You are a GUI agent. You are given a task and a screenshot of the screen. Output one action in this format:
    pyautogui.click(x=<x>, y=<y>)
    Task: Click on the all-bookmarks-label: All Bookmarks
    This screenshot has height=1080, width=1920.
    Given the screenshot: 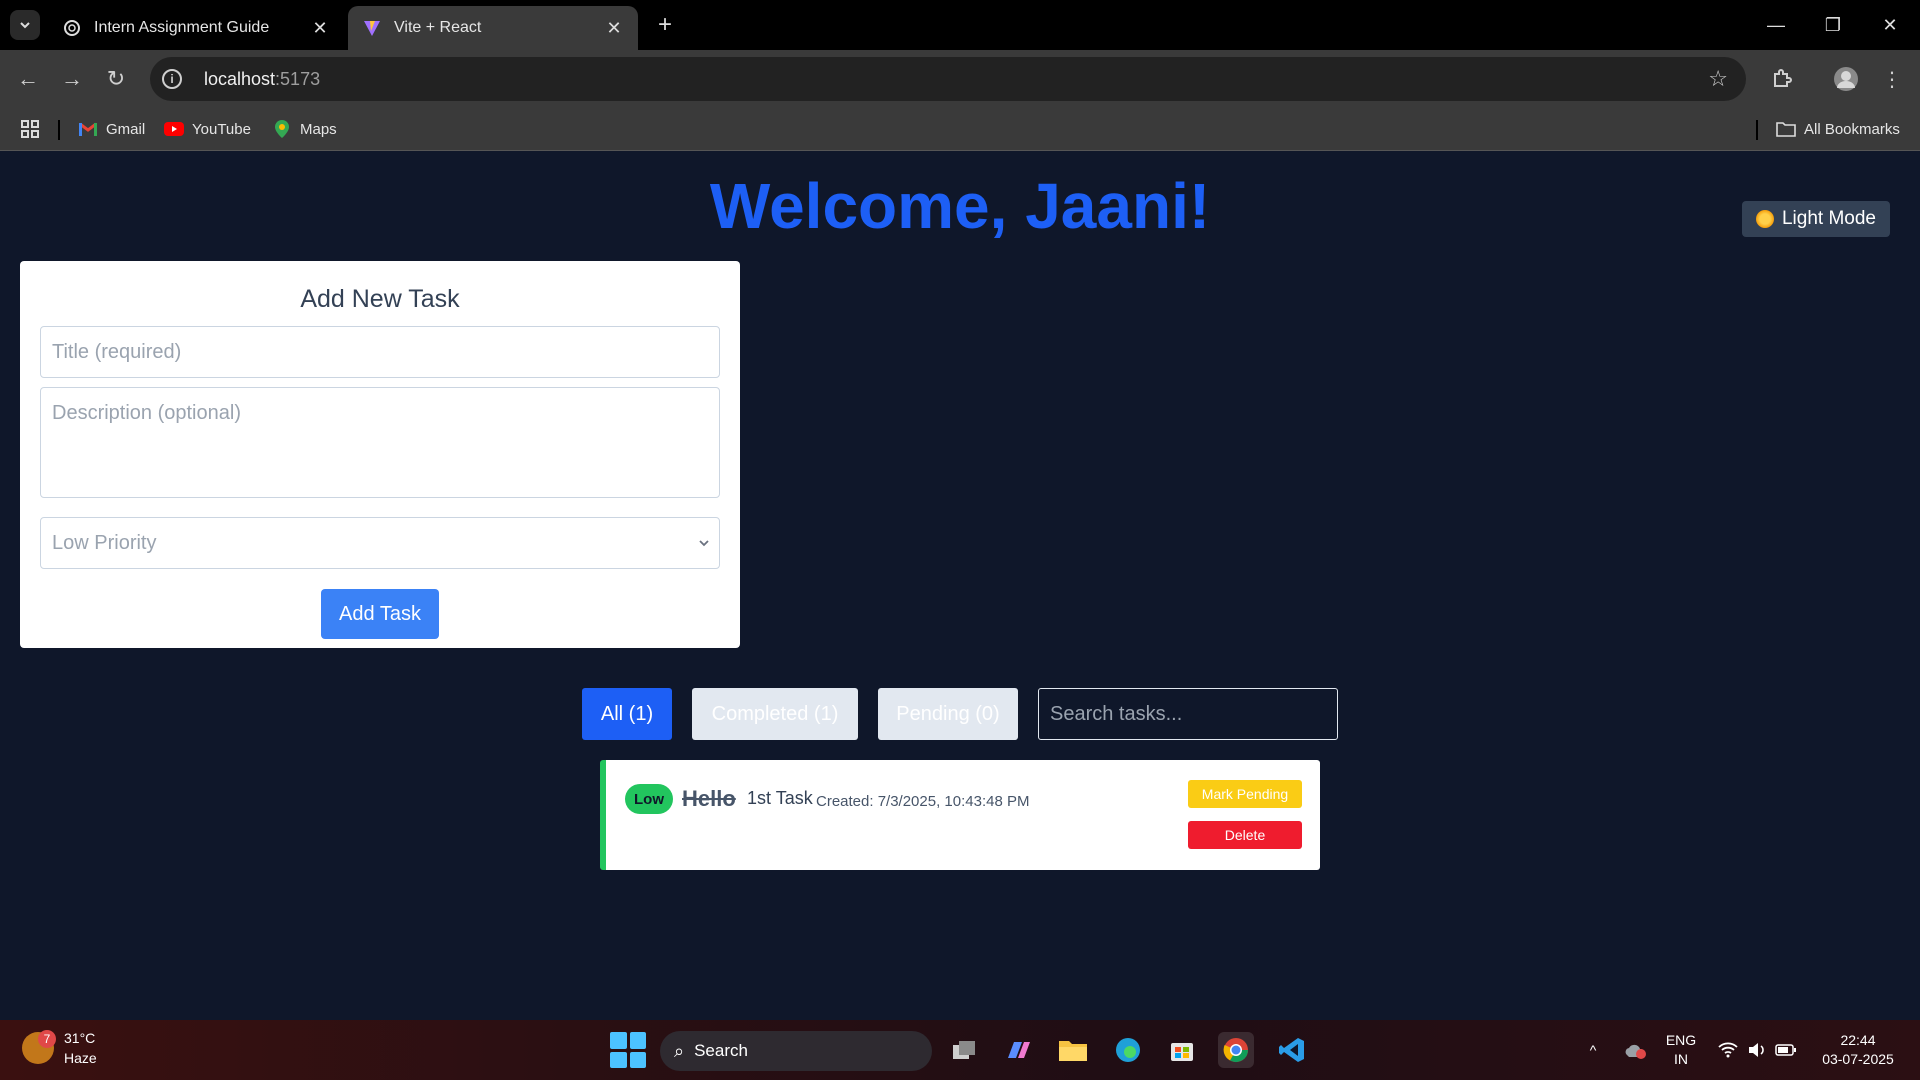 What is the action you would take?
    pyautogui.click(x=1852, y=129)
    